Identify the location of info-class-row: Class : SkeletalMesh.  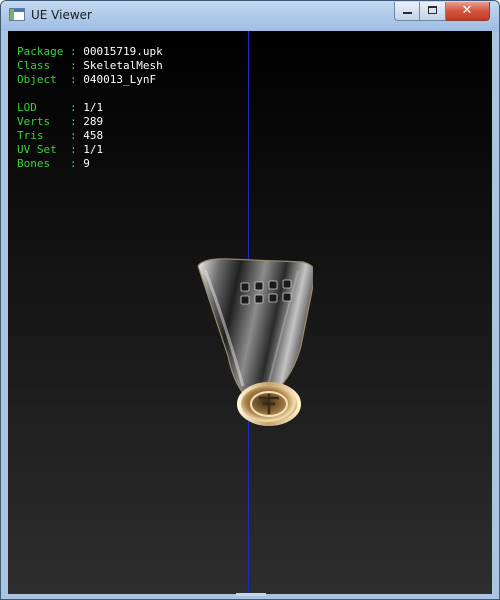
(90, 65).